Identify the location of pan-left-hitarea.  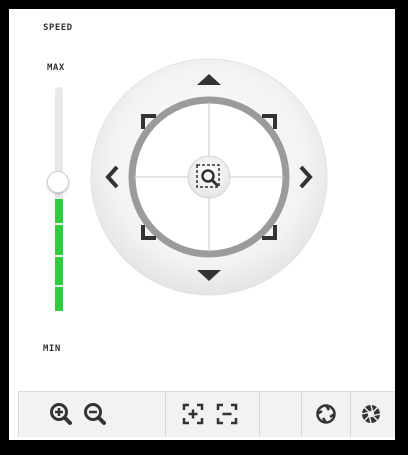
(111, 177).